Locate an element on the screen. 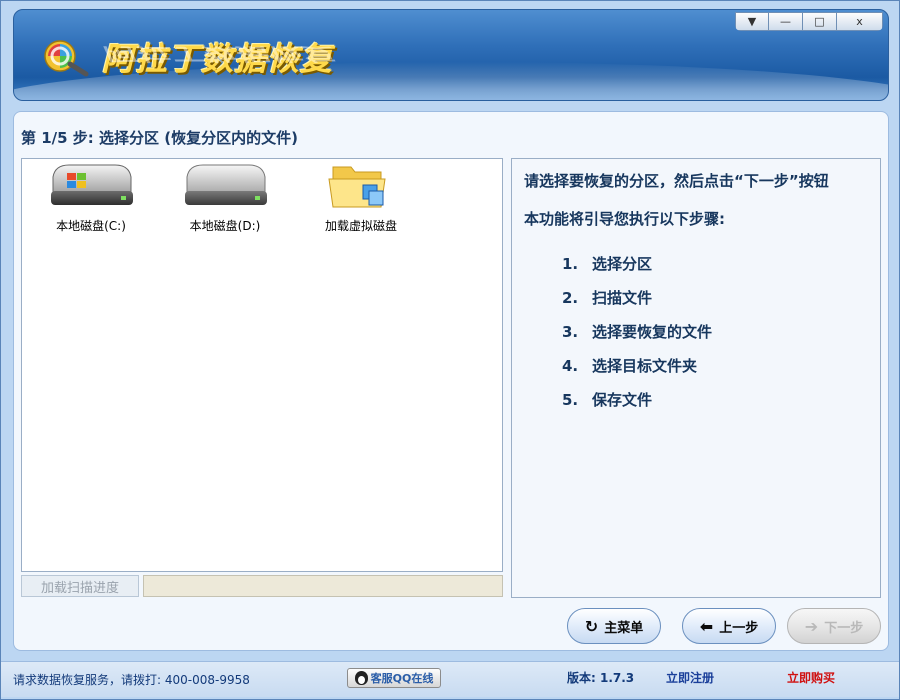  scan-progress-bar is located at coordinates (323, 586).